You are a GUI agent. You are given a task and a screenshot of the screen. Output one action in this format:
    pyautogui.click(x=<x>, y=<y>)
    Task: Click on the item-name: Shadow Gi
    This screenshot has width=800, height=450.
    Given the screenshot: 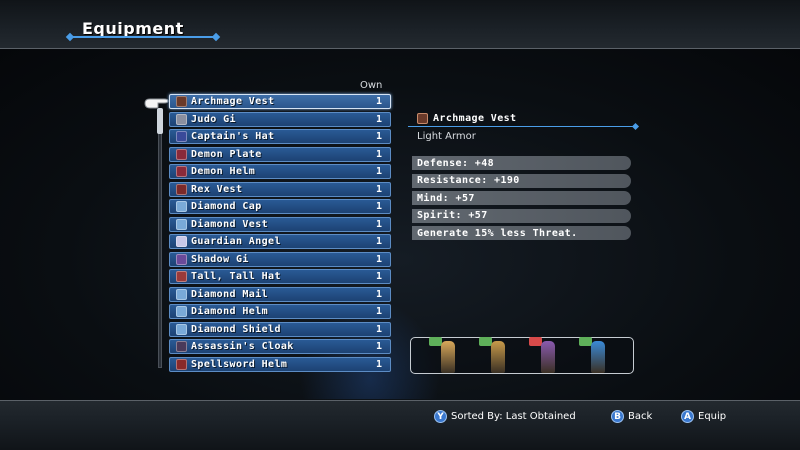 What is the action you would take?
    pyautogui.click(x=220, y=259)
    